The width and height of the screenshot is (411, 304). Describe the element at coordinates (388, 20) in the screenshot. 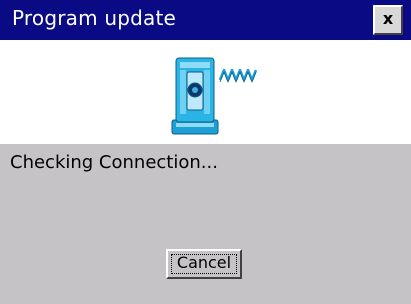

I see `close-button: x` at that location.